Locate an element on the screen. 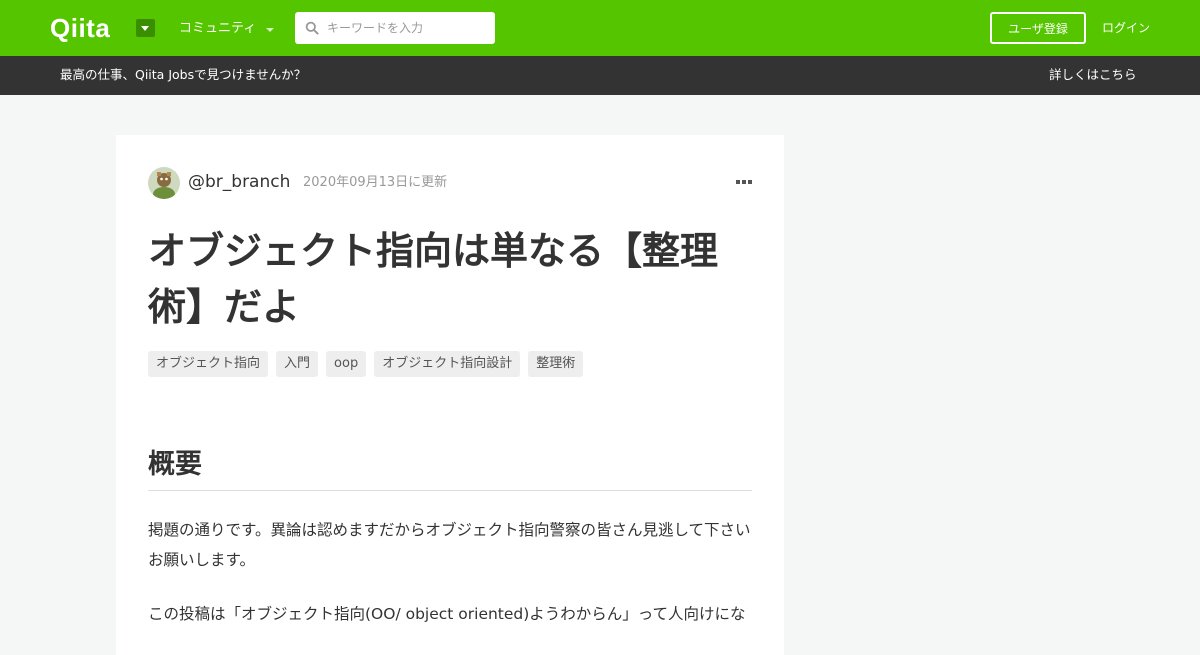 This screenshot has width=1200, height=655. tag-item: oop is located at coordinates (346, 364).